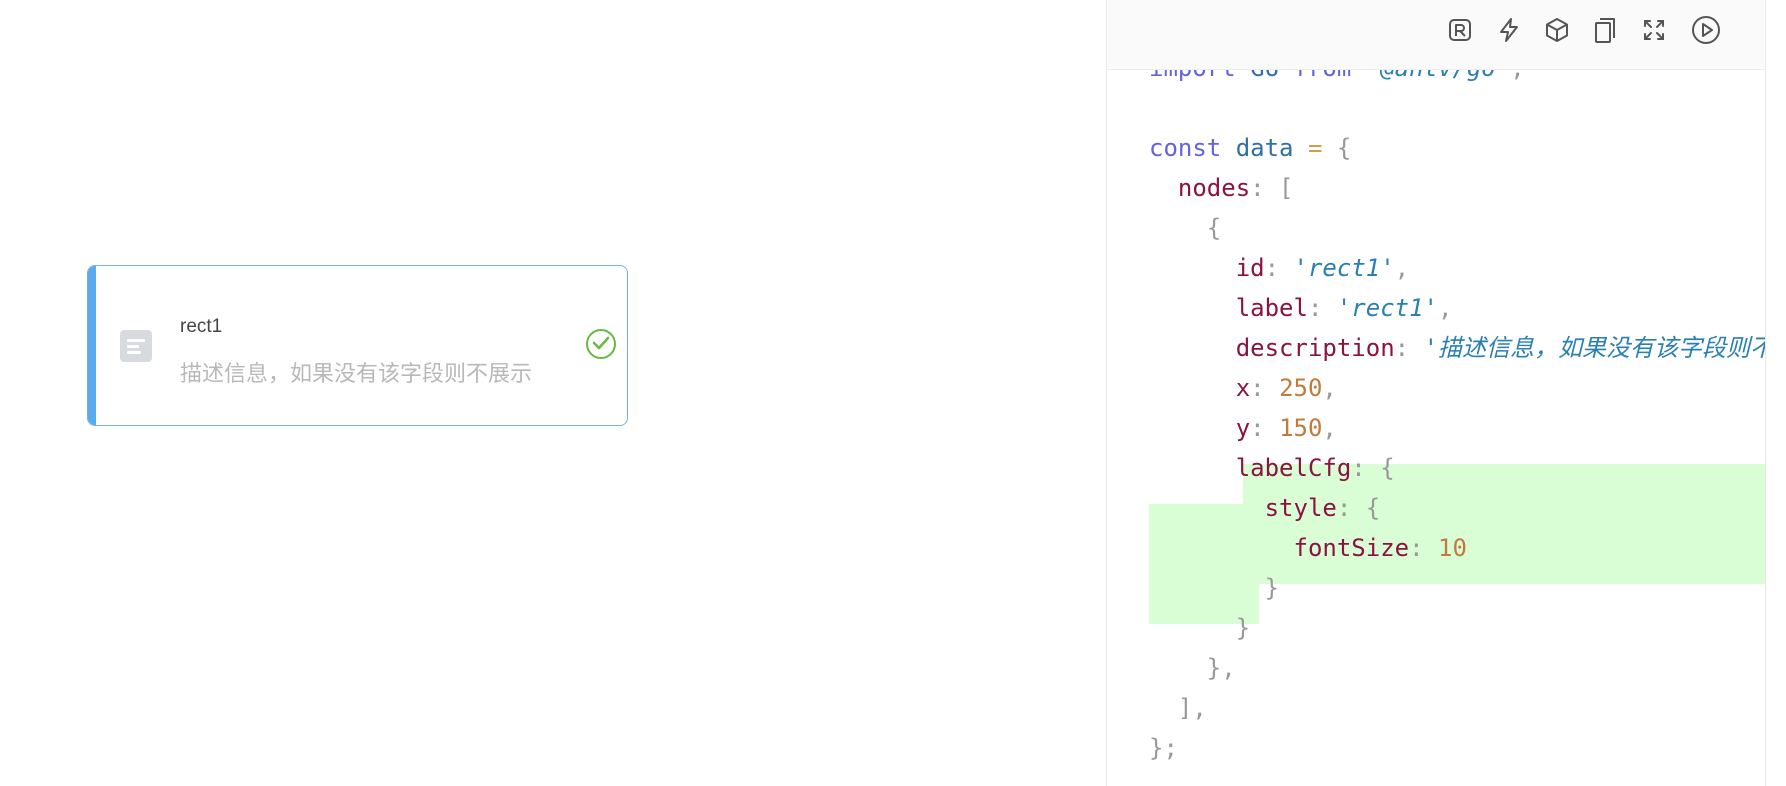 The width and height of the screenshot is (1786, 786). What do you see at coordinates (1322, 268) in the screenshot?
I see `code-line: id: 'rect1',` at bounding box center [1322, 268].